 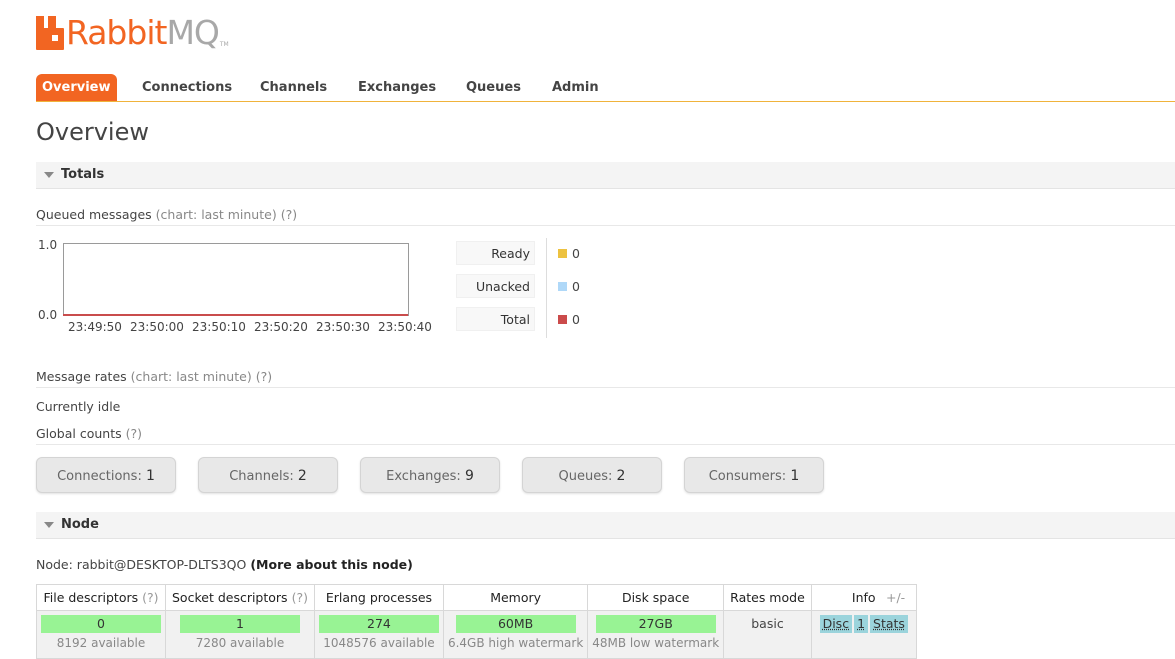 I want to click on socket-descriptors-help-link: (?), so click(x=300, y=597).